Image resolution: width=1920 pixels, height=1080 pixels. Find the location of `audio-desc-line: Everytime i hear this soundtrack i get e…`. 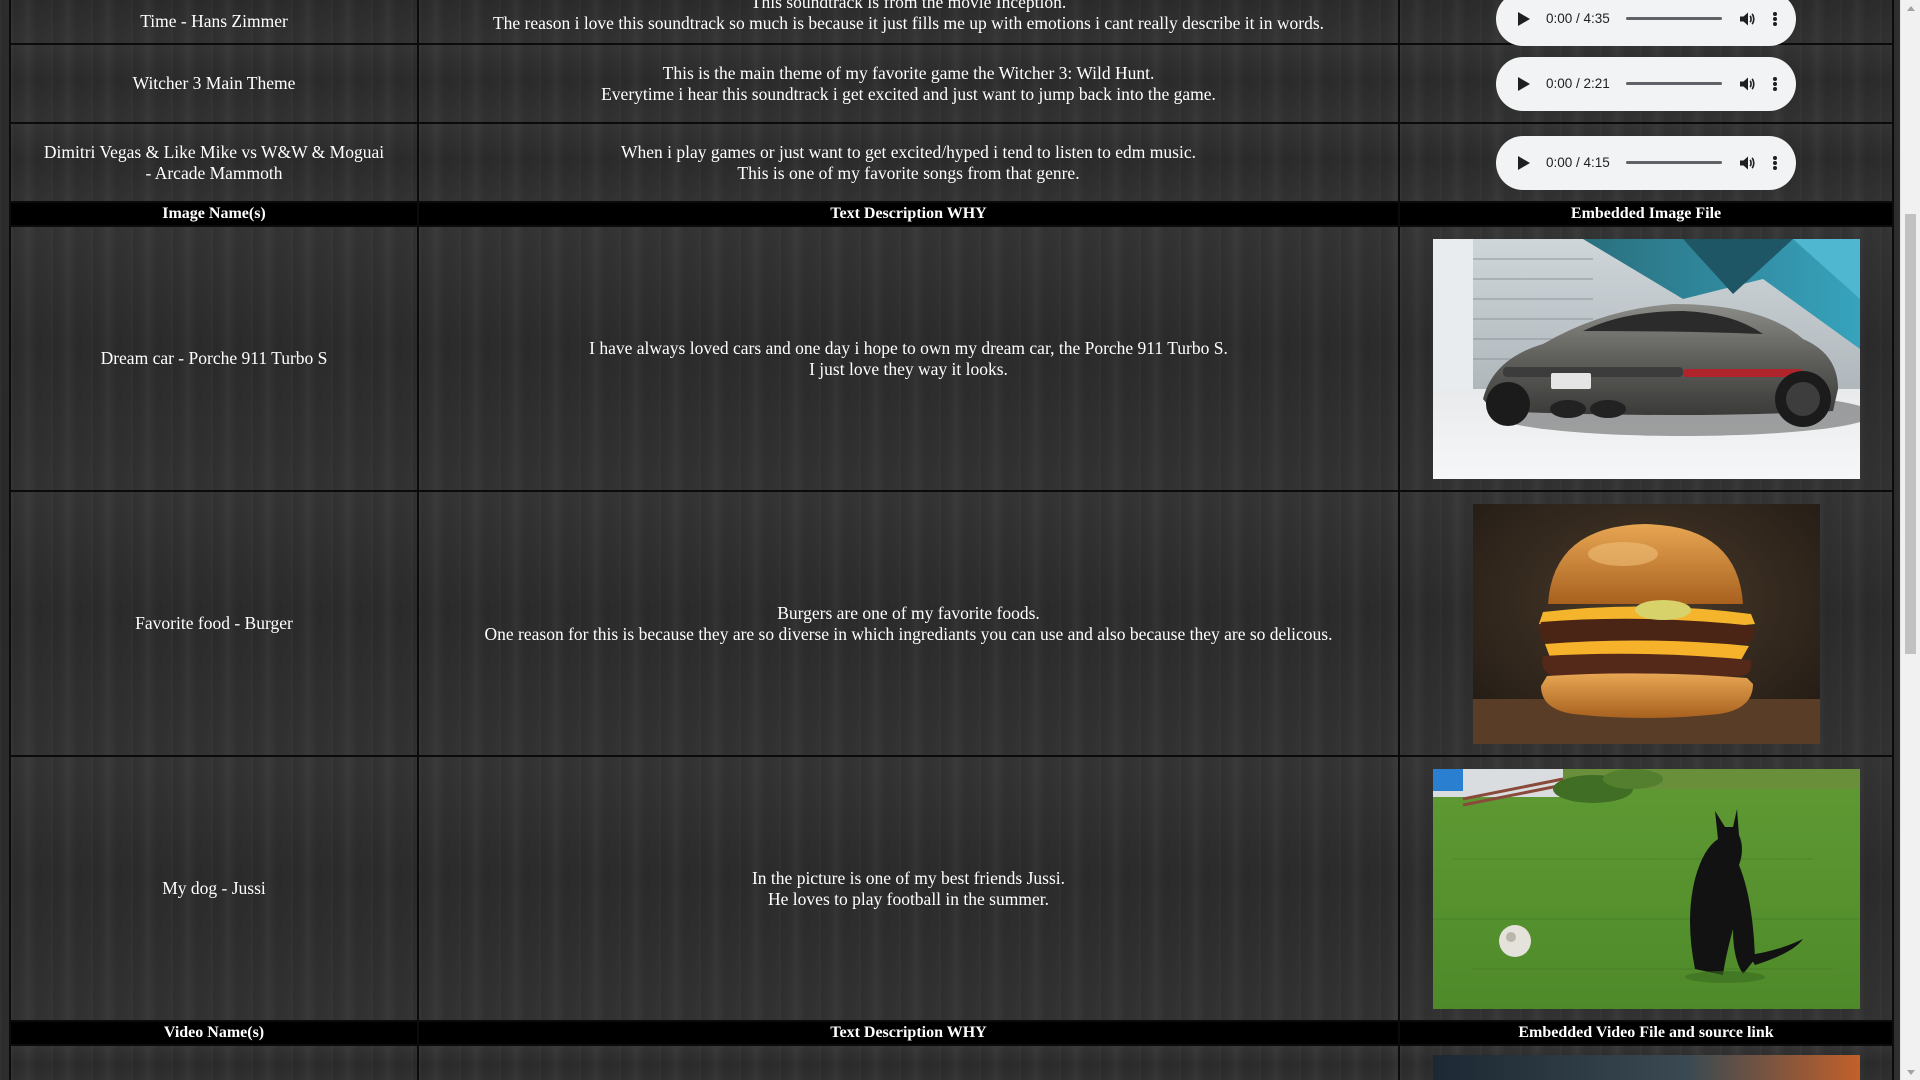

audio-desc-line: Everytime i hear this soundtrack i get e… is located at coordinates (908, 93).